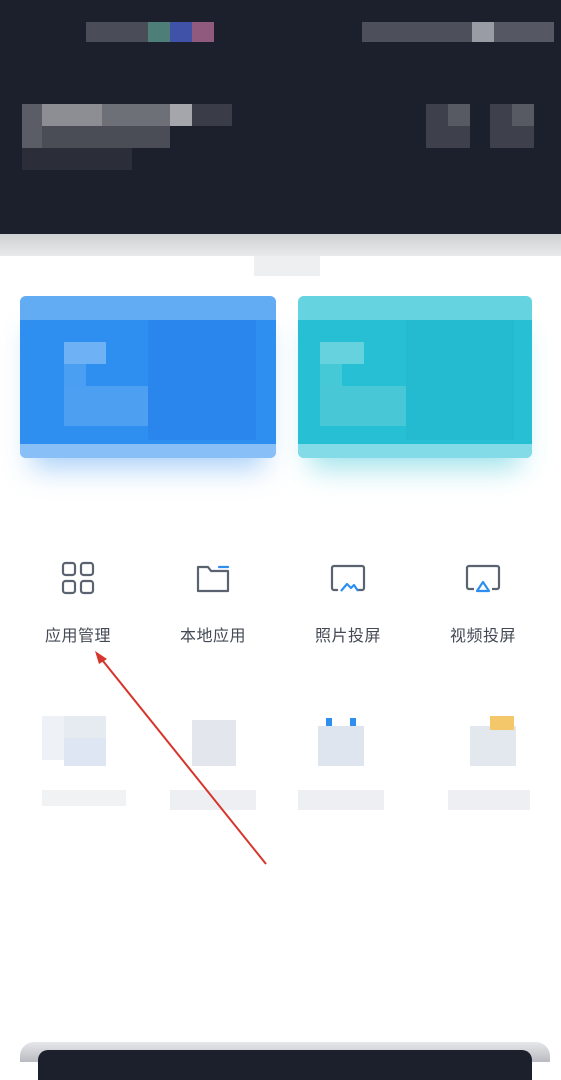 This screenshot has width=561, height=1080. I want to click on annotation-arrow, so click(181, 758).